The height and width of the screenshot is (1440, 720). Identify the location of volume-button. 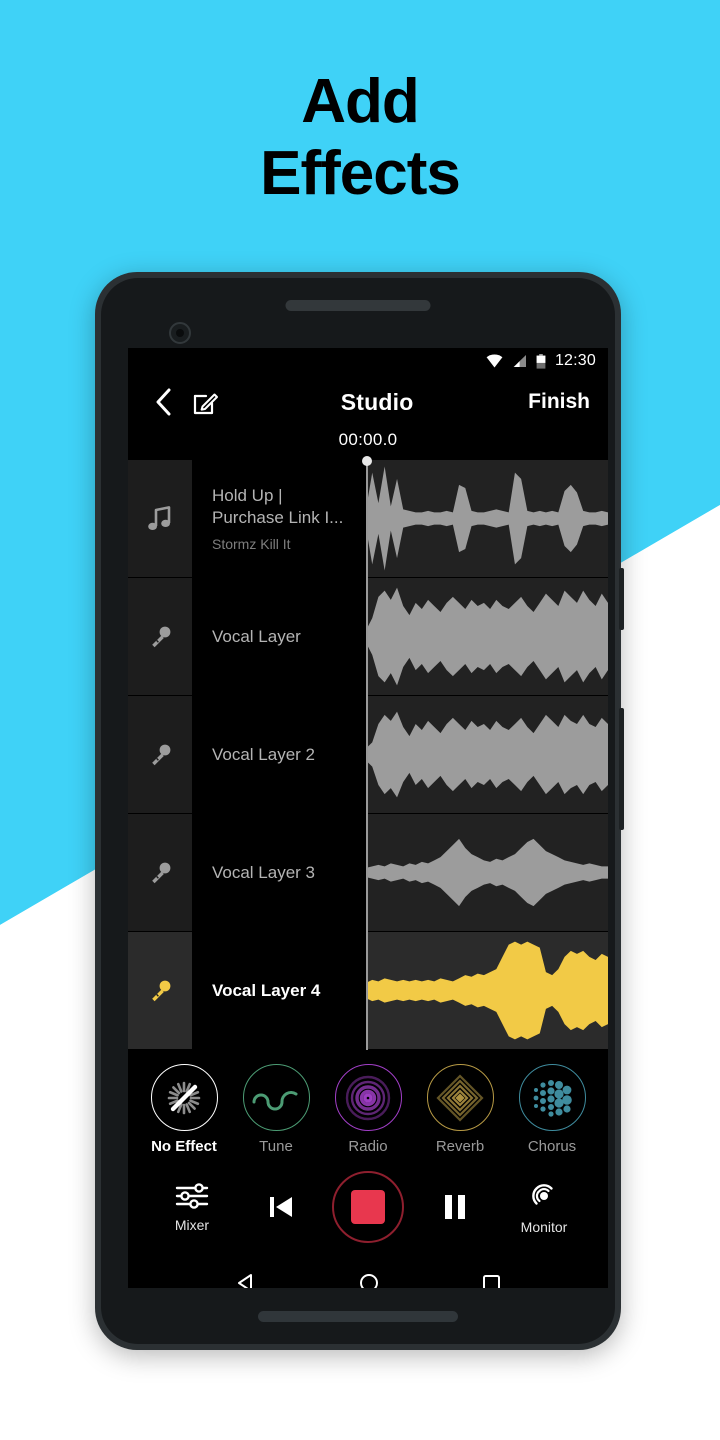
(621, 769).